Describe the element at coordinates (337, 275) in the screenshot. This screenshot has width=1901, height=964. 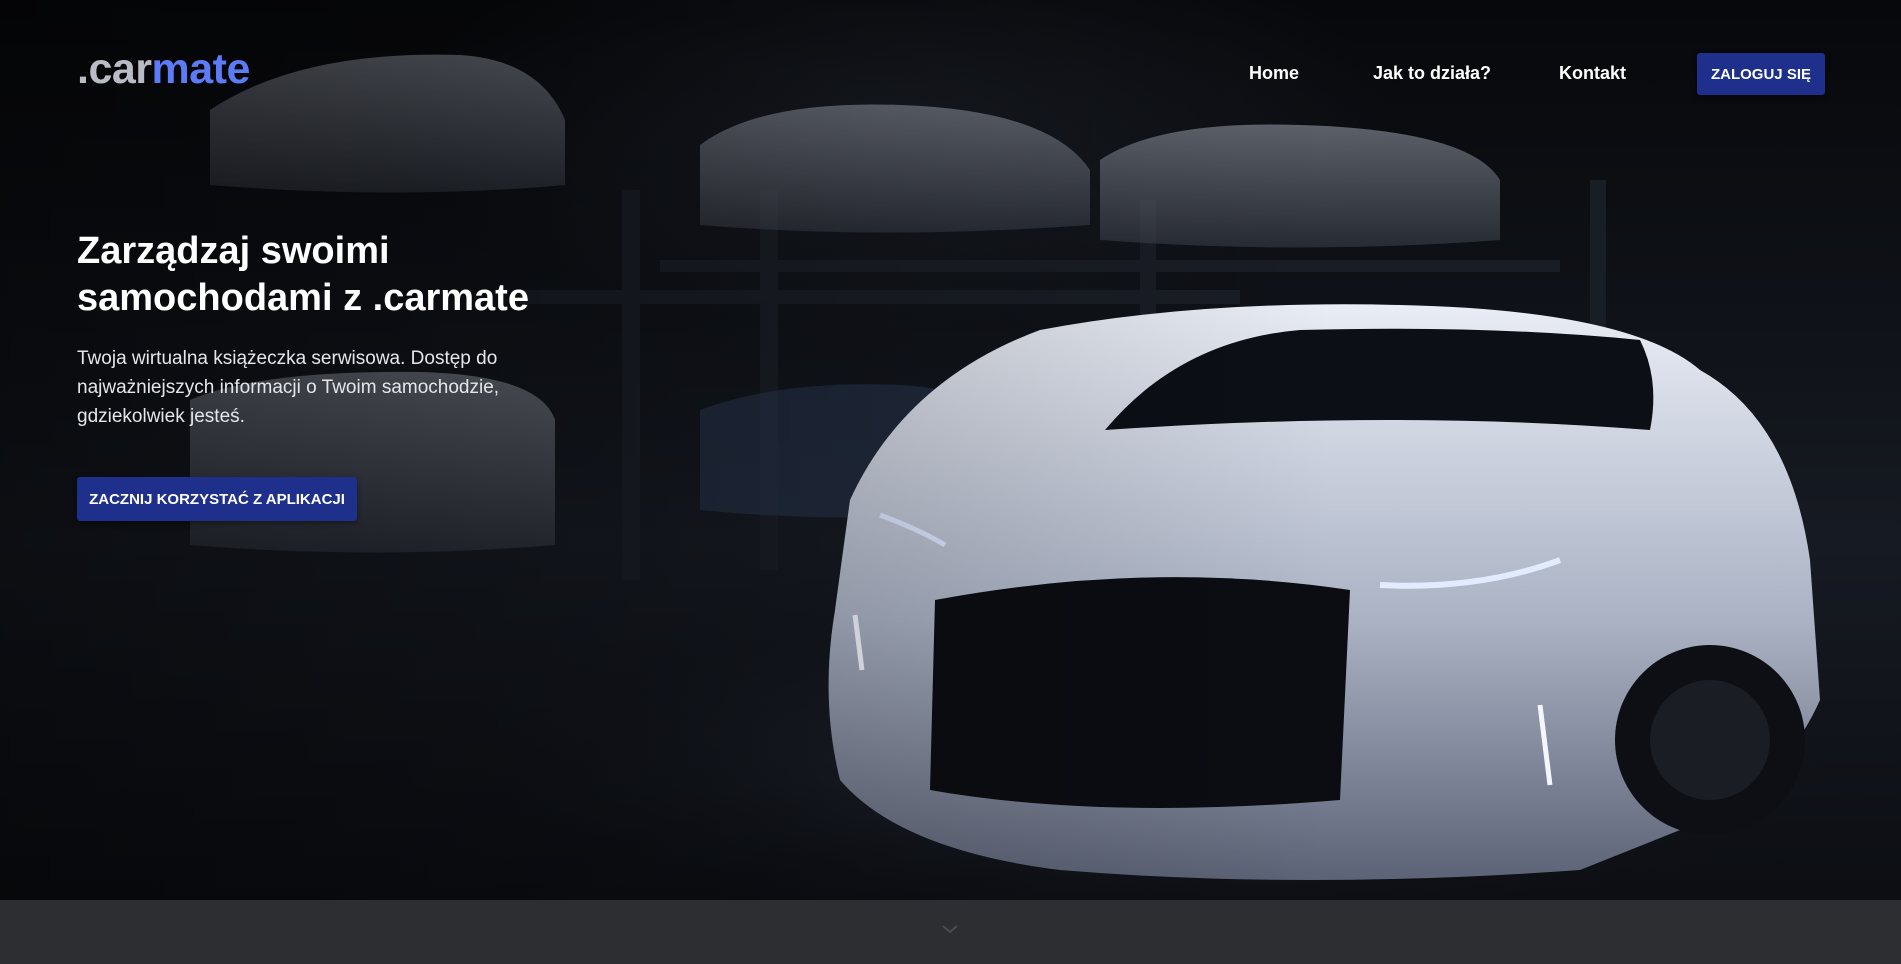
I see `hero-title: Zarządzaj swoimi samochodami z .carmate` at that location.